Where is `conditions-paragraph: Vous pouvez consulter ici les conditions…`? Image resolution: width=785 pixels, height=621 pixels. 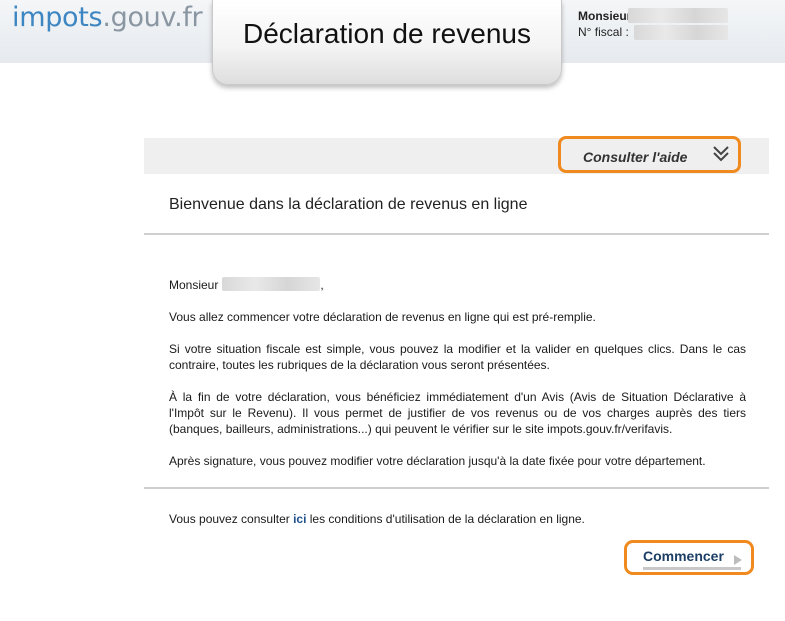 conditions-paragraph: Vous pouvez consulter ici les conditions… is located at coordinates (457, 519).